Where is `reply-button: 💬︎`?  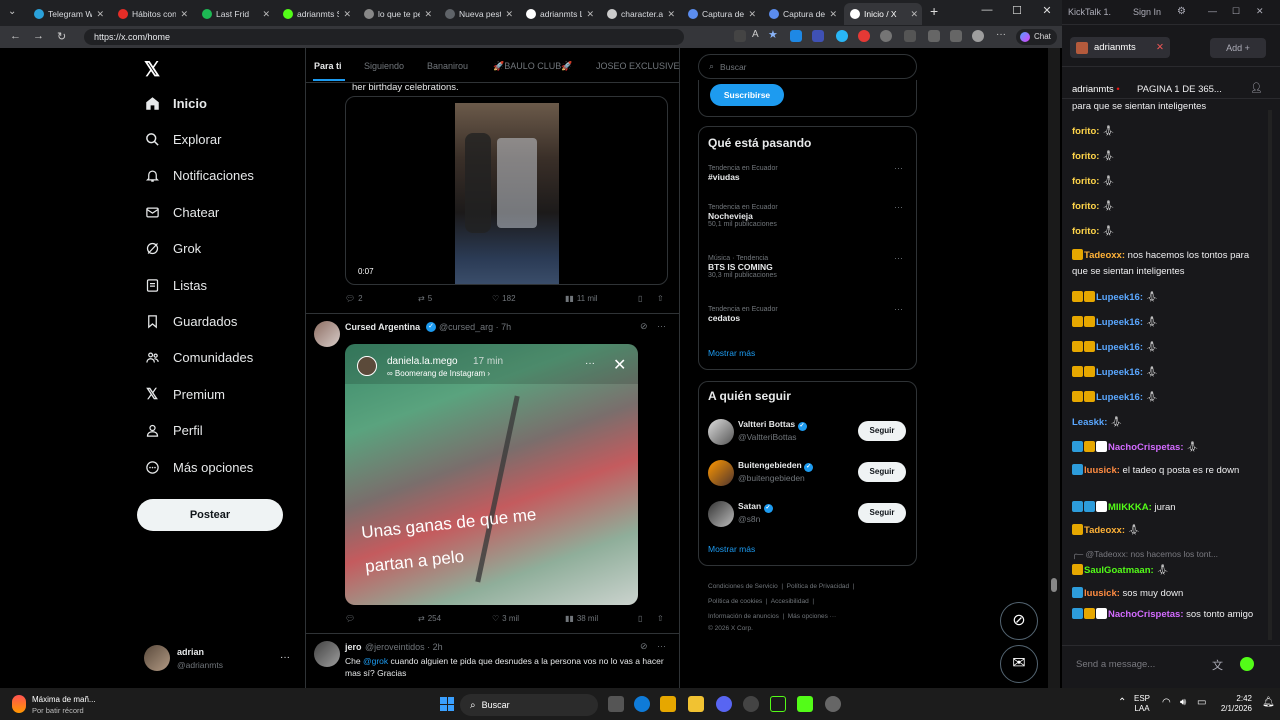
reply-button: 💬︎ is located at coordinates (351, 618).